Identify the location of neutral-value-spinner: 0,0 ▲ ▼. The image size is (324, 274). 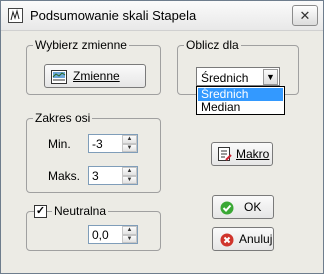
(113, 234).